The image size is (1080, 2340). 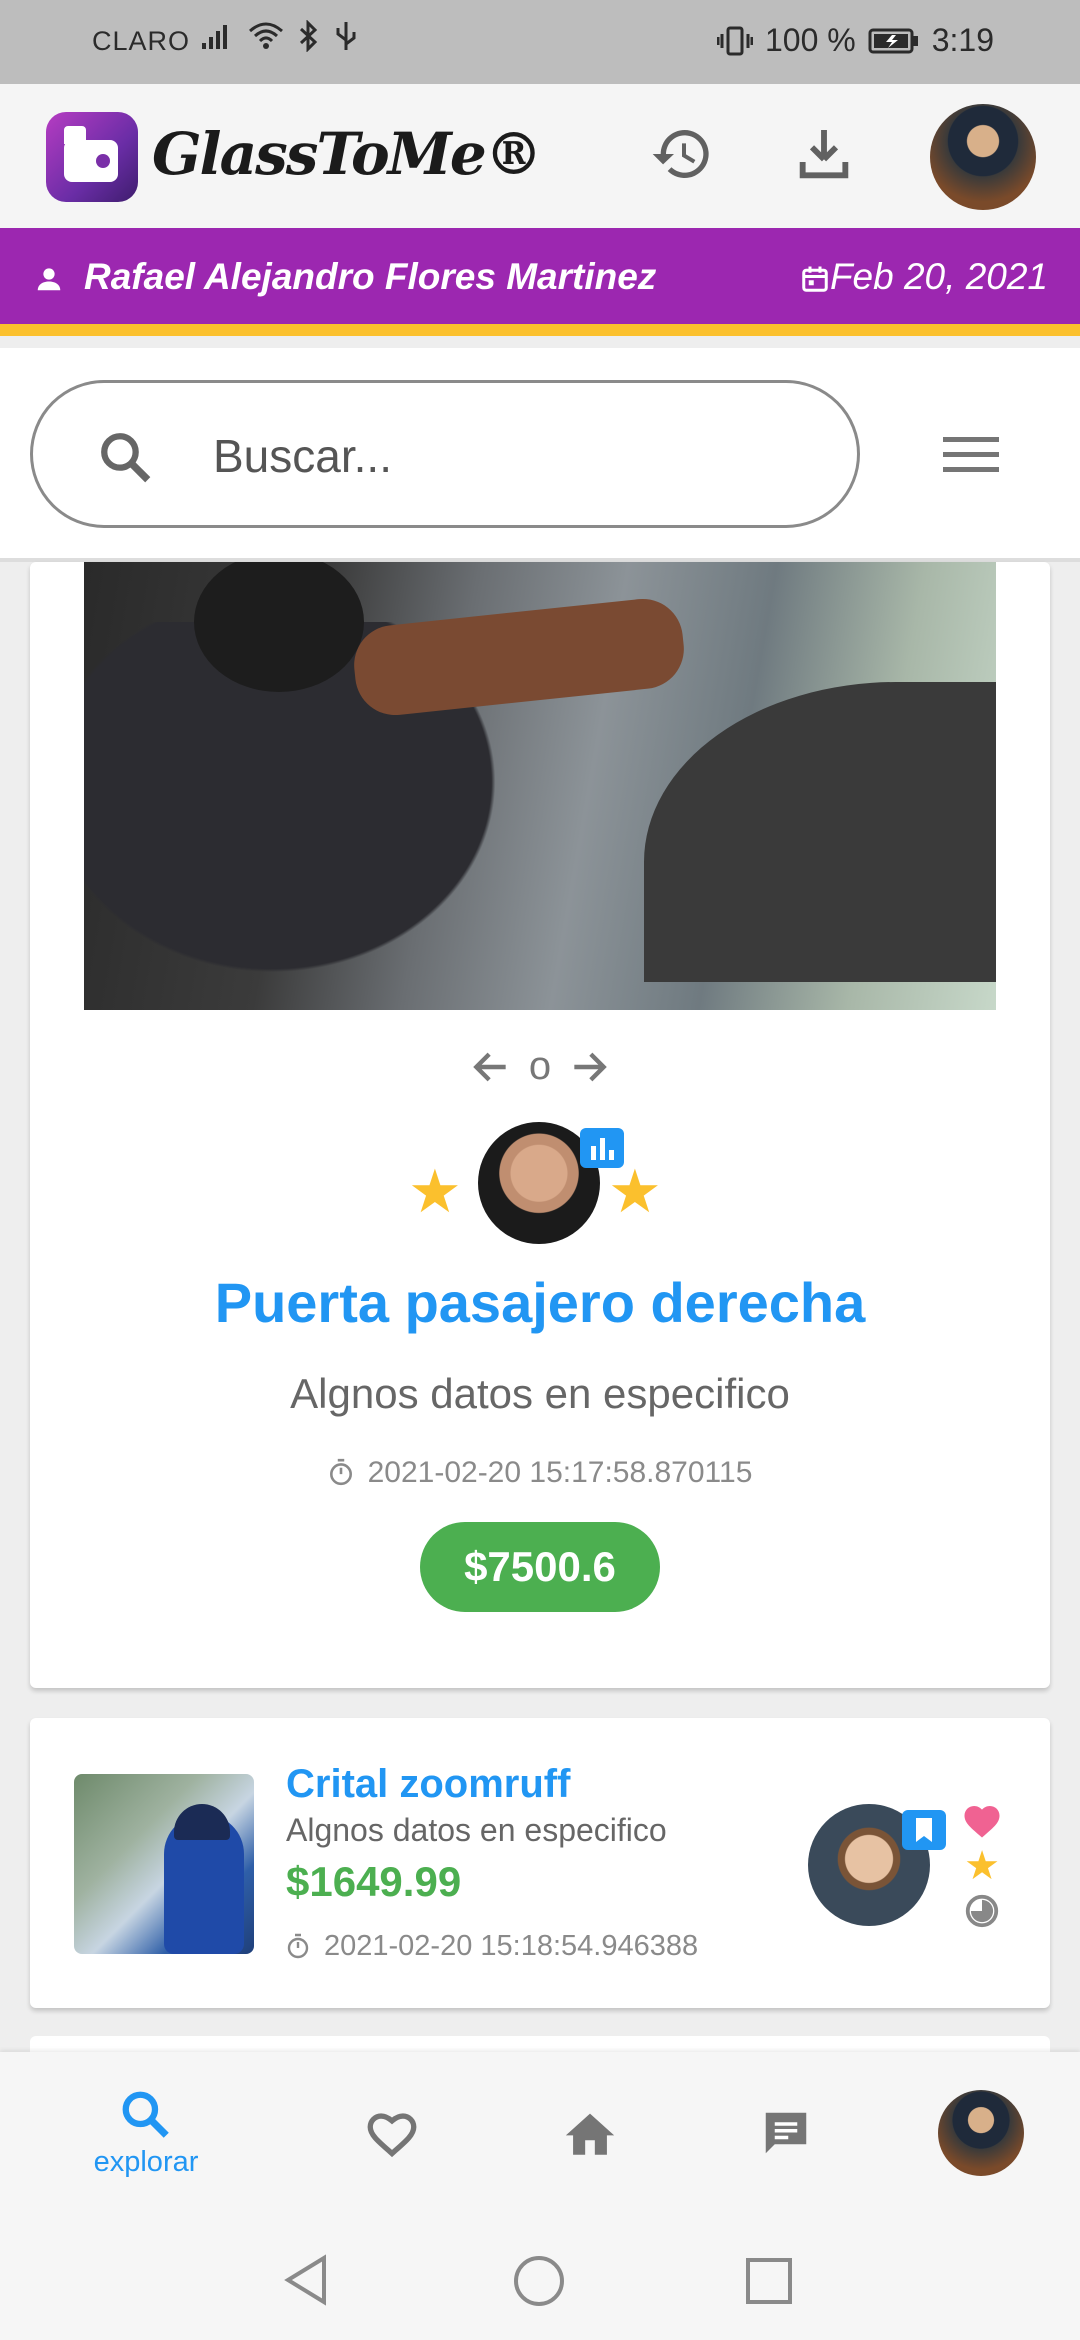 What do you see at coordinates (374, 1881) in the screenshot?
I see `listing-price: $1649.99` at bounding box center [374, 1881].